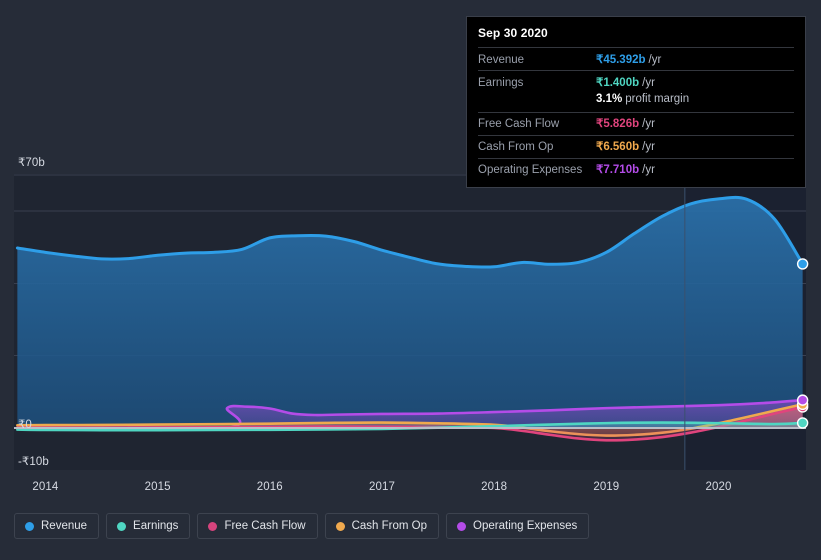 The image size is (821, 560). I want to click on tooltip-value-cash-from-op: ₹6.560b, so click(618, 147).